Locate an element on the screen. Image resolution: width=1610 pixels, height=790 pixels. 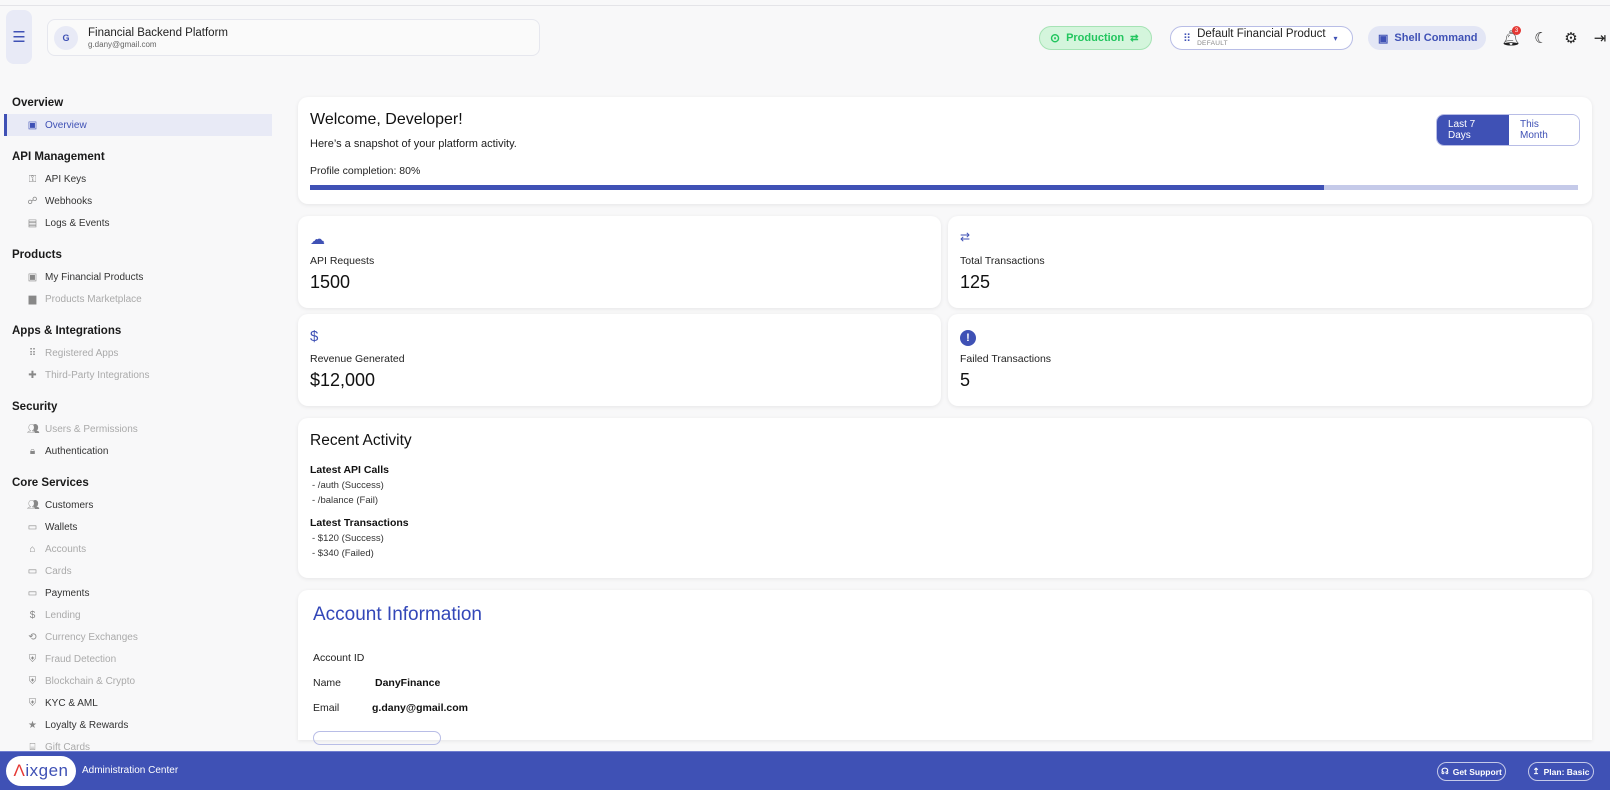
sidebar-item-webhooks: ☍ Webhooks is located at coordinates (136, 201).